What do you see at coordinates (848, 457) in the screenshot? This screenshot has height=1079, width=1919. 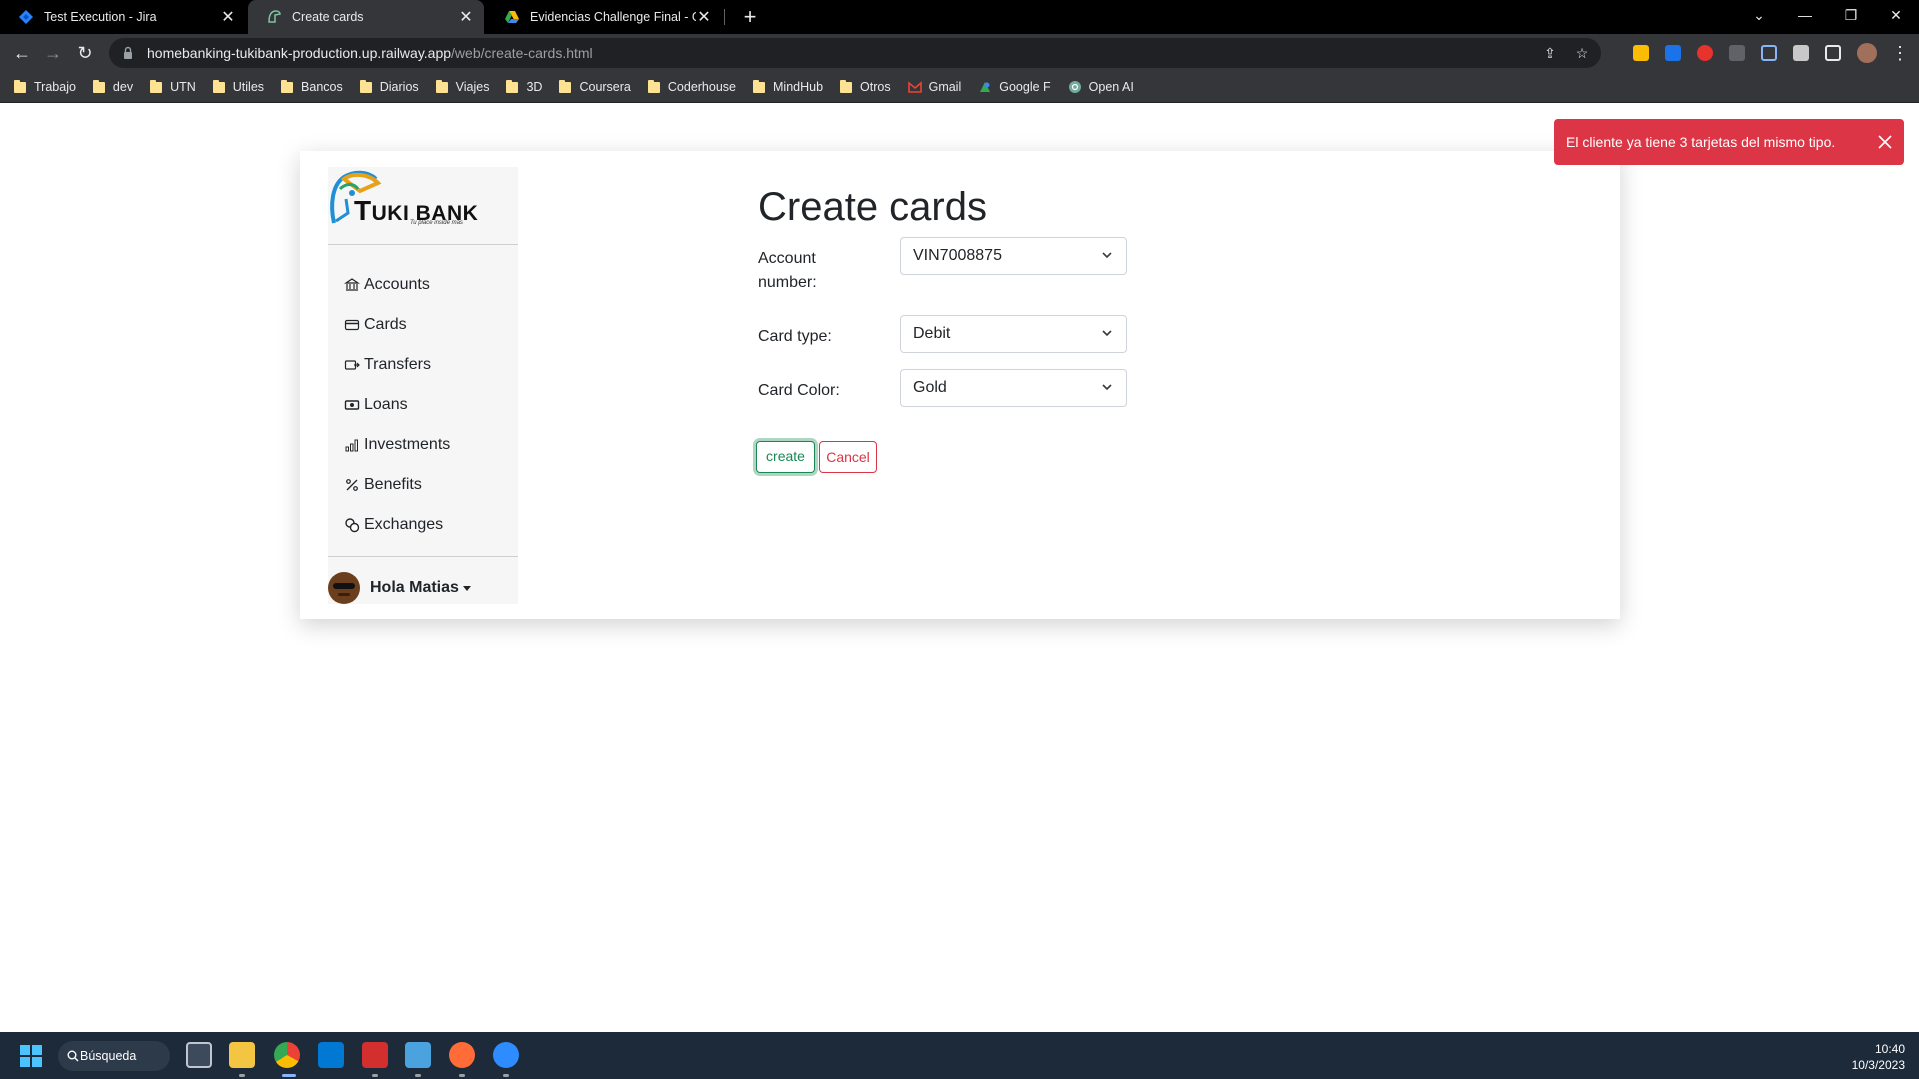 I see `cancel-button: Cancel` at bounding box center [848, 457].